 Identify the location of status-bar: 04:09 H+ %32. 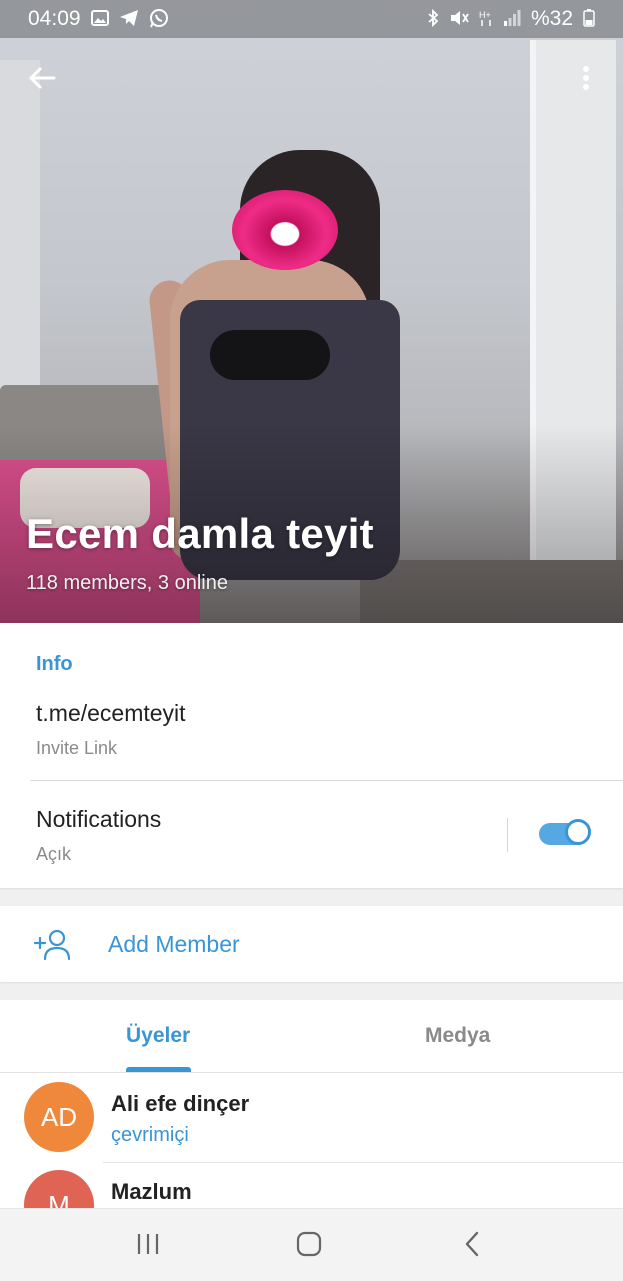
(311, 19).